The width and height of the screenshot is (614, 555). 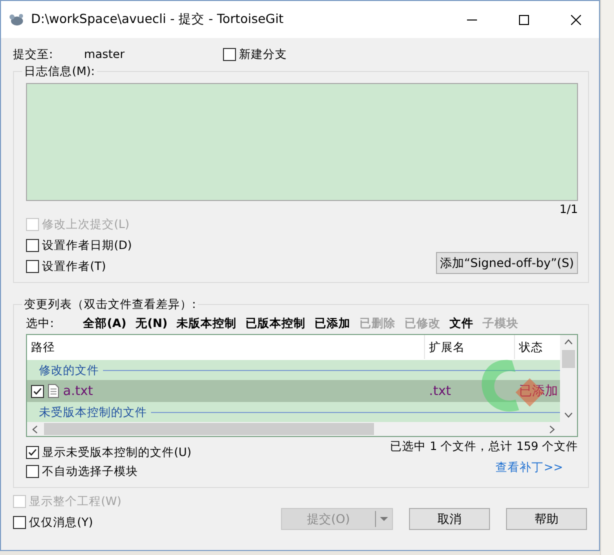 I want to click on vertical-scrollbar, so click(x=568, y=378).